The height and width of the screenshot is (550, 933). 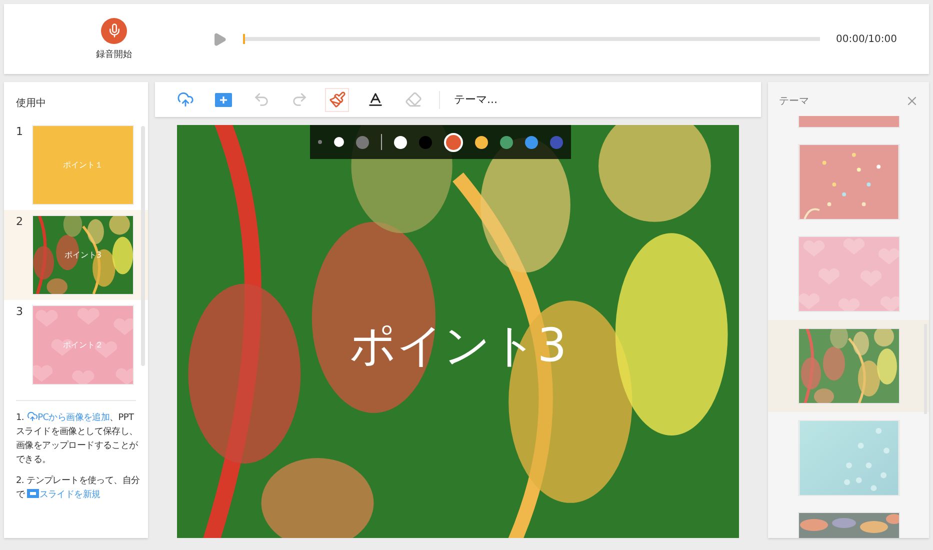 I want to click on add-slide-icon, so click(x=223, y=99).